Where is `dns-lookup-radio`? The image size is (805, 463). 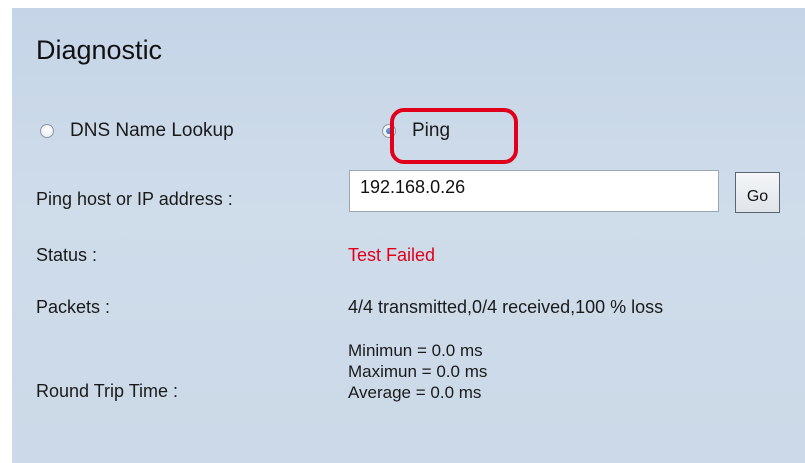
dns-lookup-radio is located at coordinates (47, 131).